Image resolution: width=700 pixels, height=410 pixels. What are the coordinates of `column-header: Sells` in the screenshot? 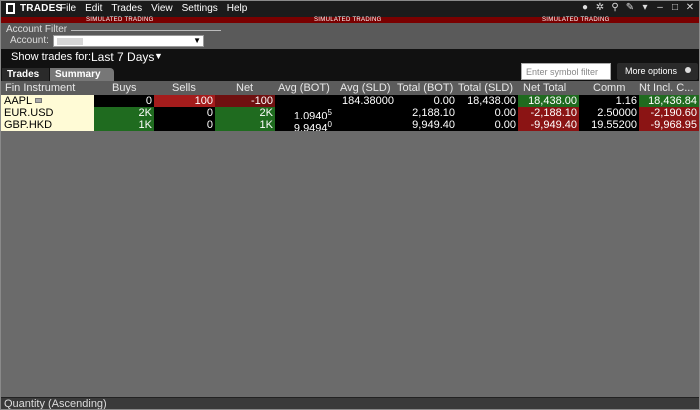 It's located at (184, 88).